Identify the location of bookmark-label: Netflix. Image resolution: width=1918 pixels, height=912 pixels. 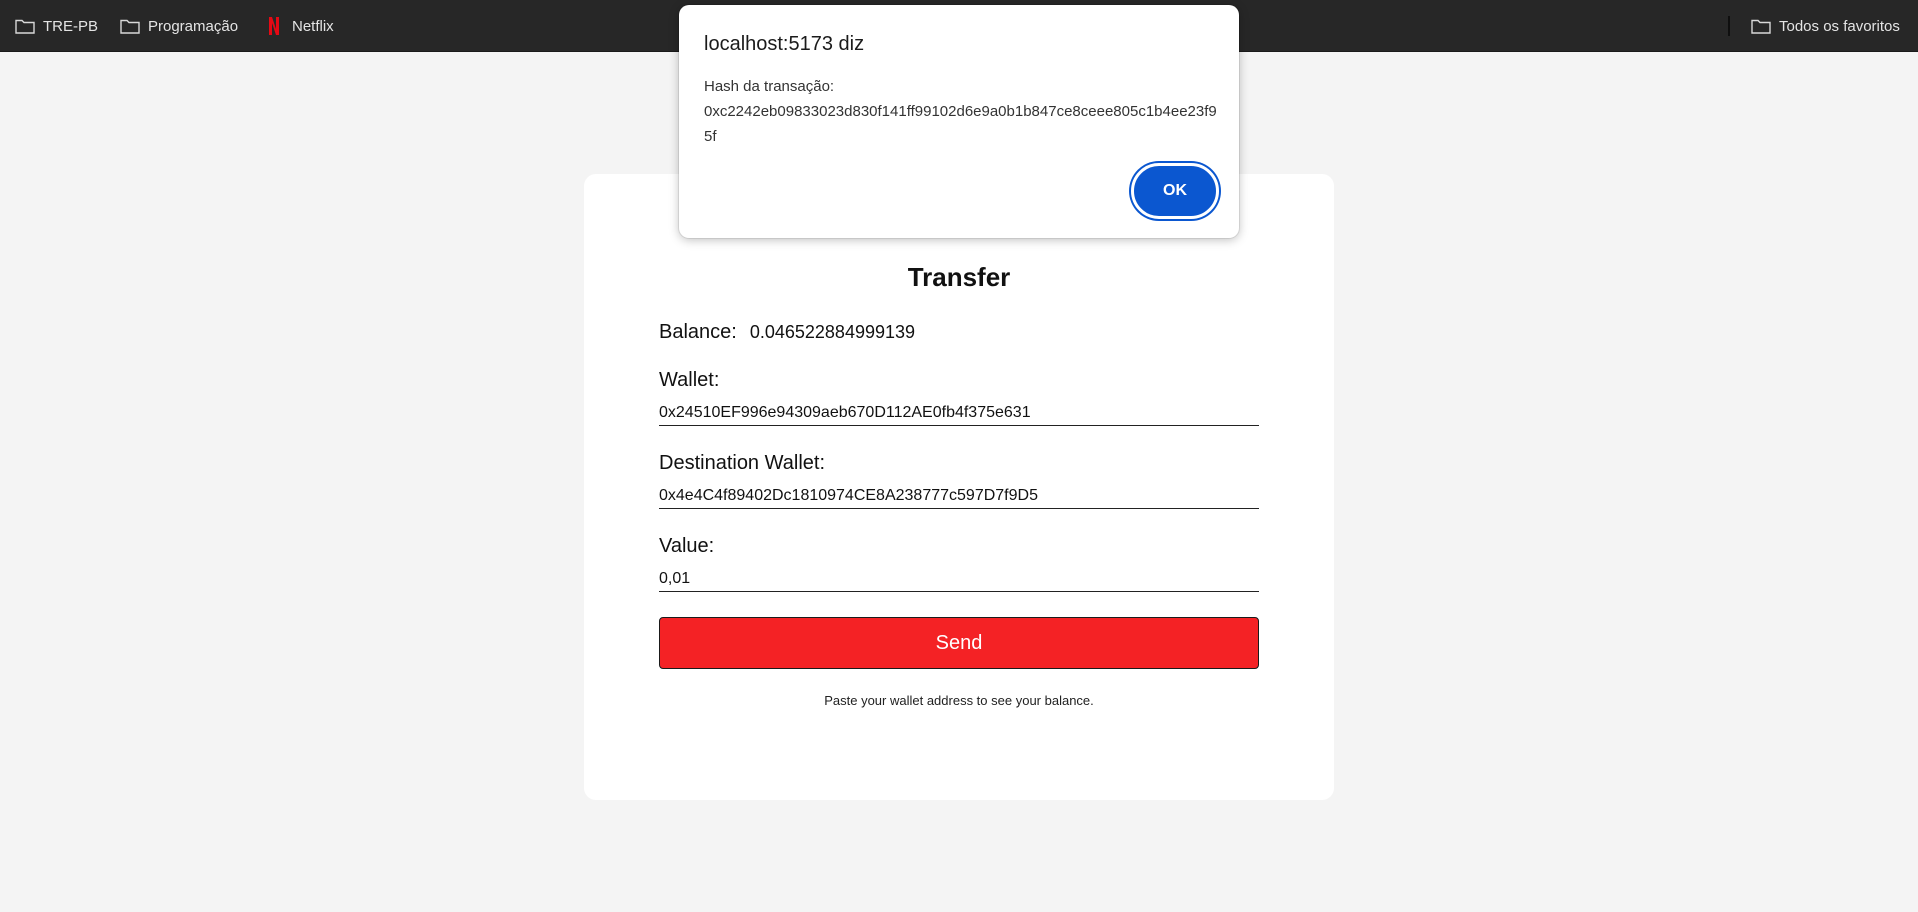
(313, 26).